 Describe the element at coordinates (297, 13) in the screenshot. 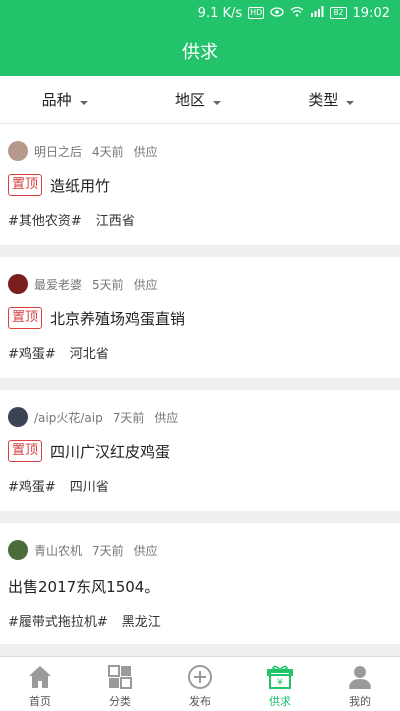

I see `wifi-icon` at that location.